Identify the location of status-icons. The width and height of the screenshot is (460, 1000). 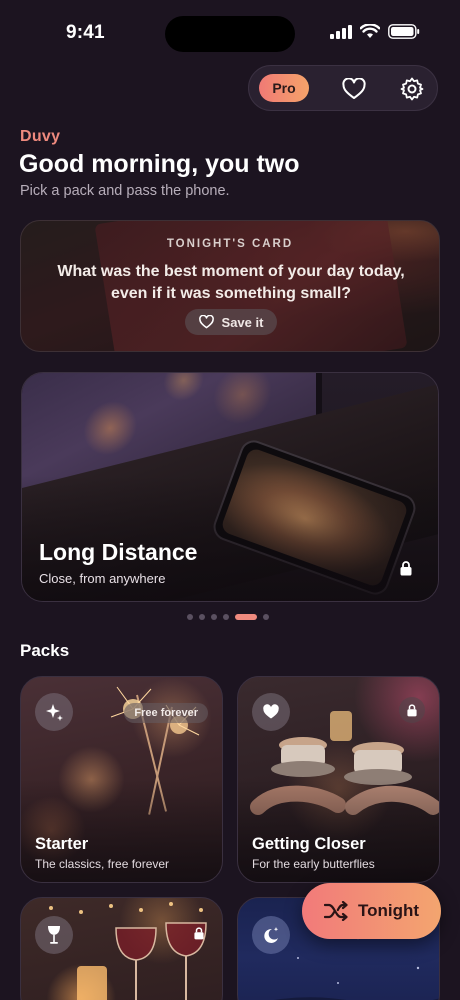
(375, 31).